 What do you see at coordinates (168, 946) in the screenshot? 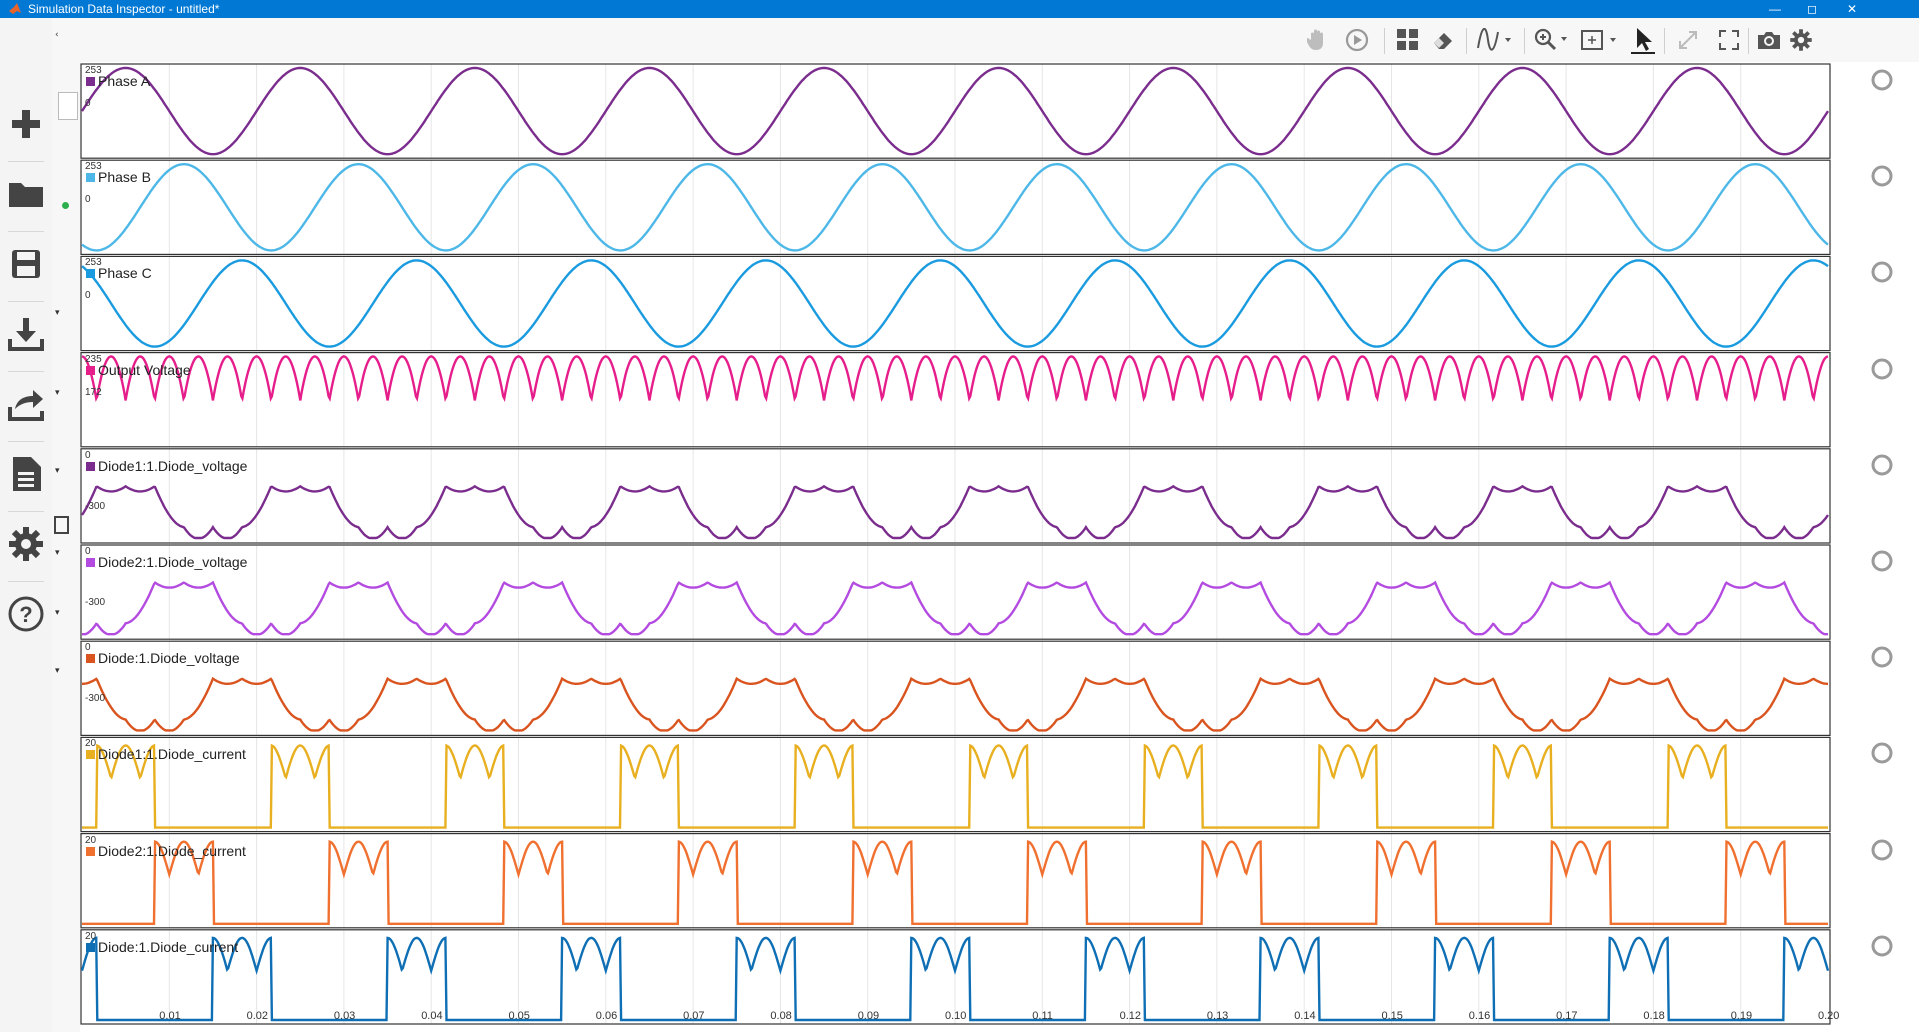
I see `plot-name: Diode:1.Diode_current` at bounding box center [168, 946].